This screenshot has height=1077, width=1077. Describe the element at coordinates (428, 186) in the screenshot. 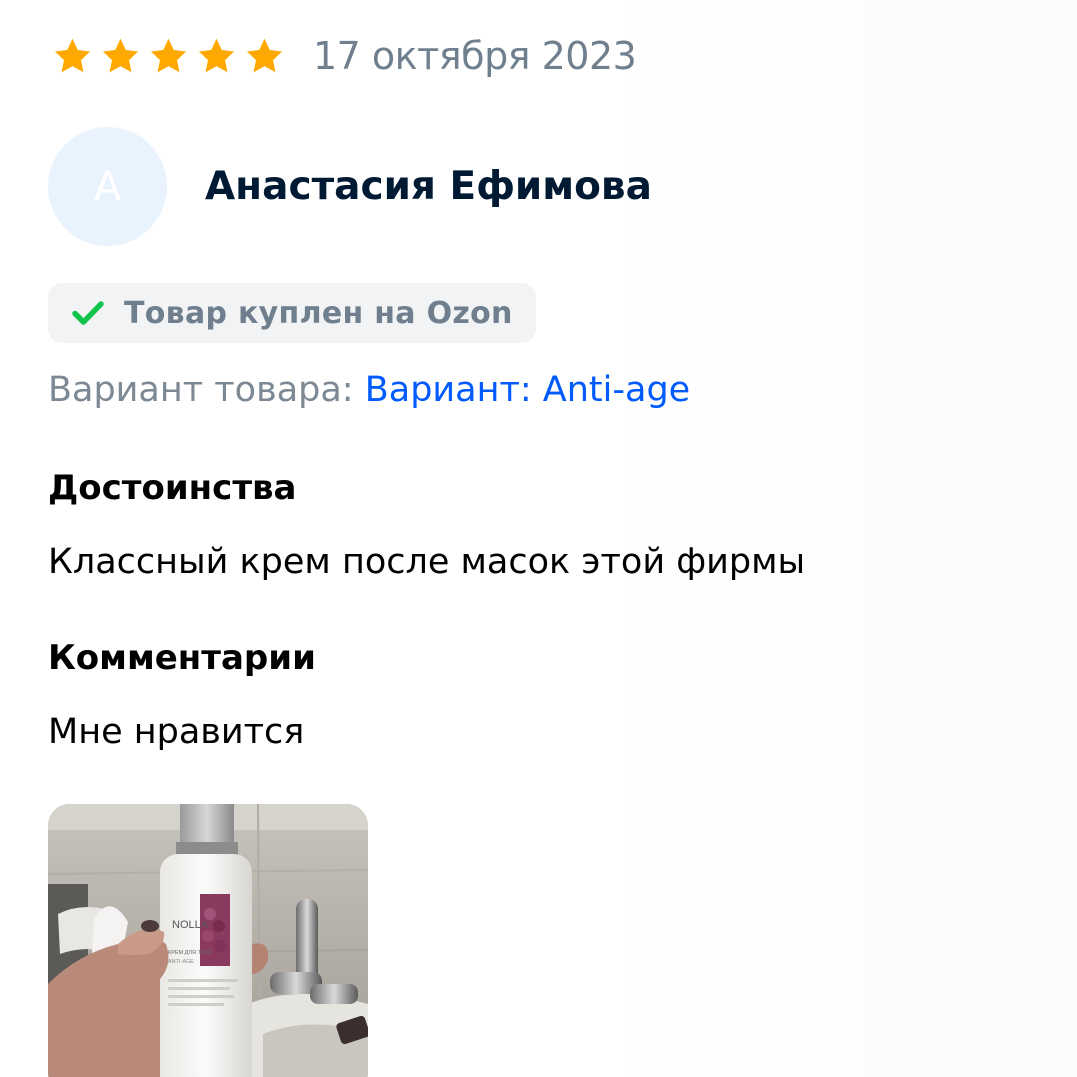

I see `author-name: Анастасия Ефимова` at that location.